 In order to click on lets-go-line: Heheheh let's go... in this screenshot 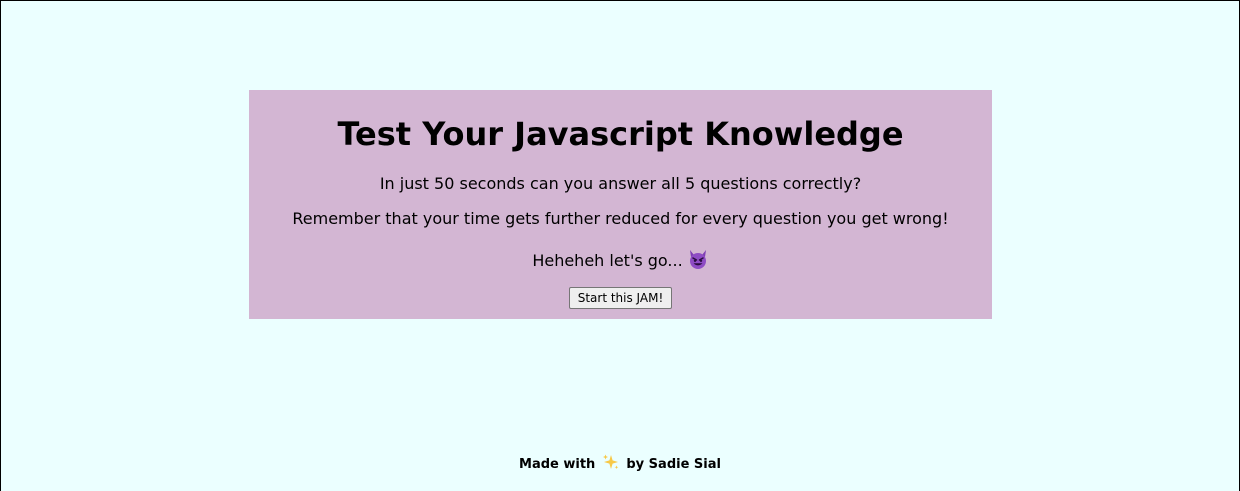, I will do `click(620, 262)`.